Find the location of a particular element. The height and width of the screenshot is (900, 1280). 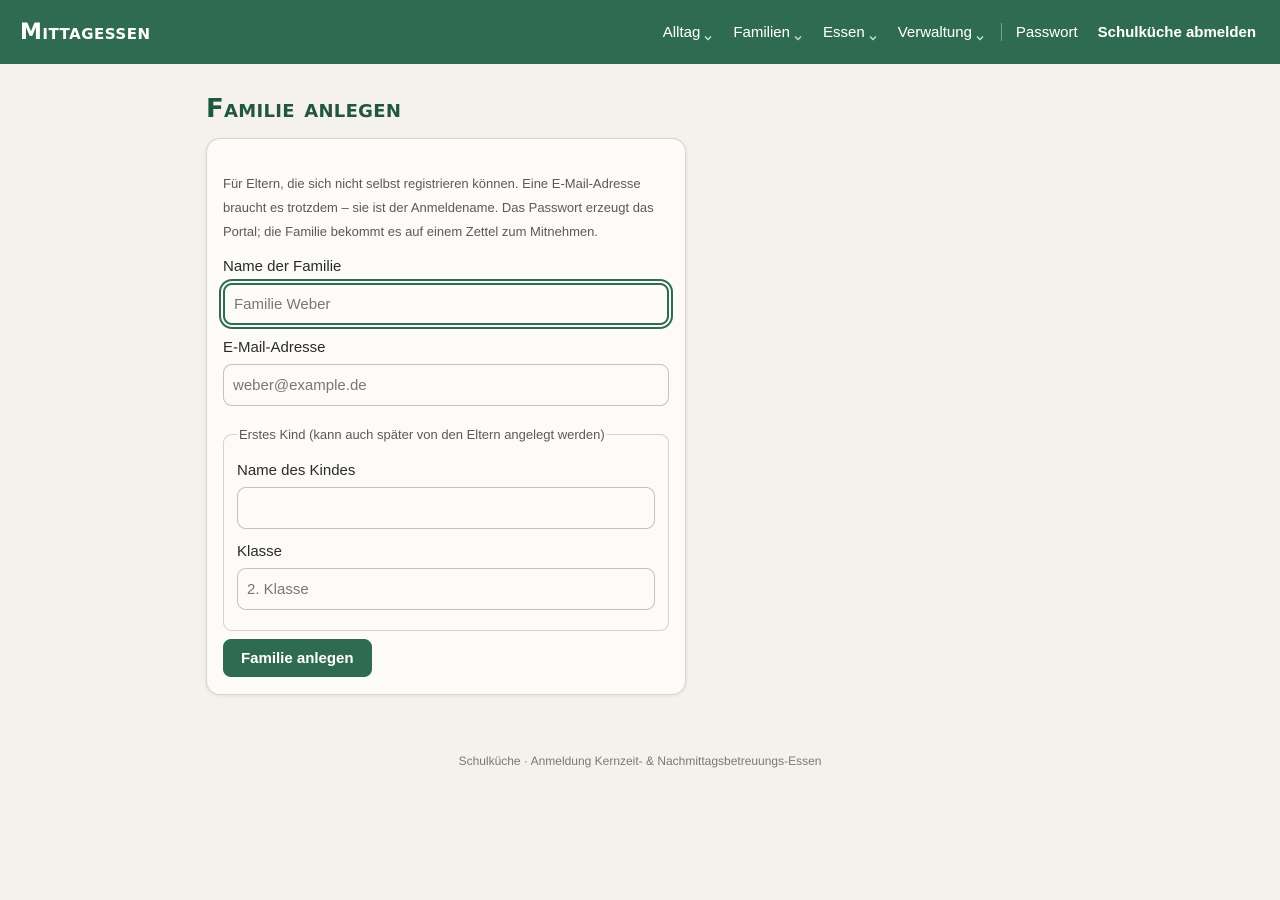

email-input is located at coordinates (446, 385).